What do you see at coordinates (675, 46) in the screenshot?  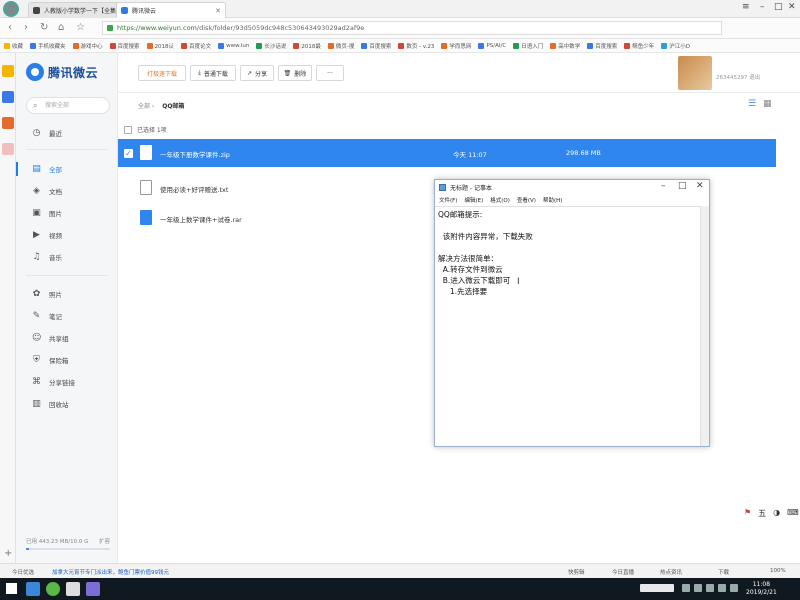 I see `bookmark-item: 沪江小D` at bounding box center [675, 46].